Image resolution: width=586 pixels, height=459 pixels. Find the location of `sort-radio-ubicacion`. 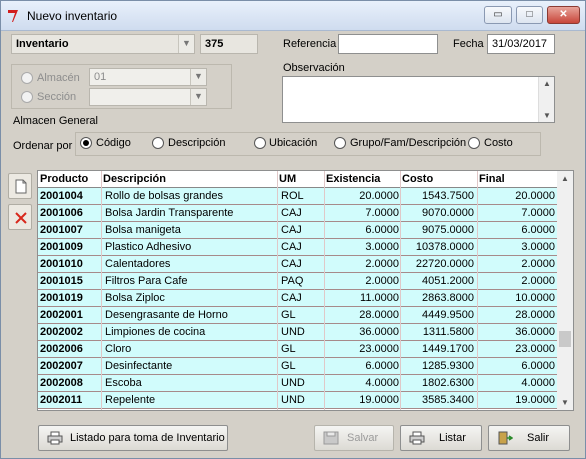

sort-radio-ubicacion is located at coordinates (260, 143).